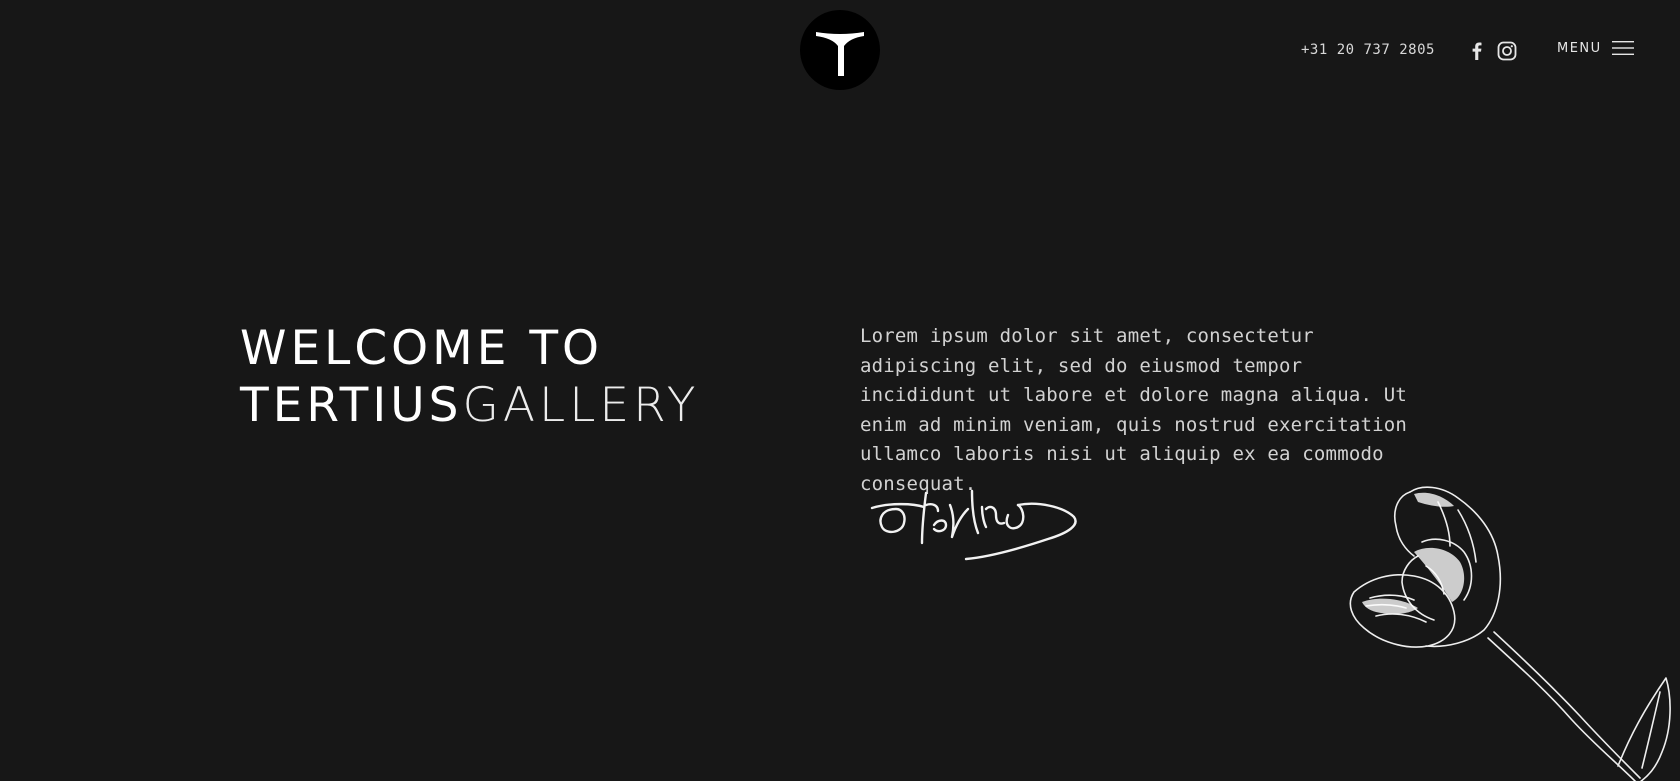  I want to click on tulip-illustration, so click(1510, 633).